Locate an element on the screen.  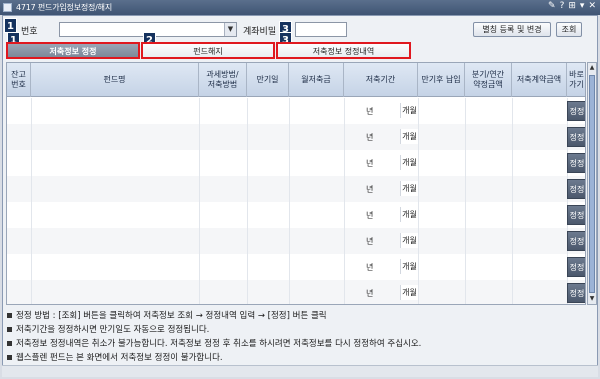
scroll-thumb is located at coordinates (592, 184).